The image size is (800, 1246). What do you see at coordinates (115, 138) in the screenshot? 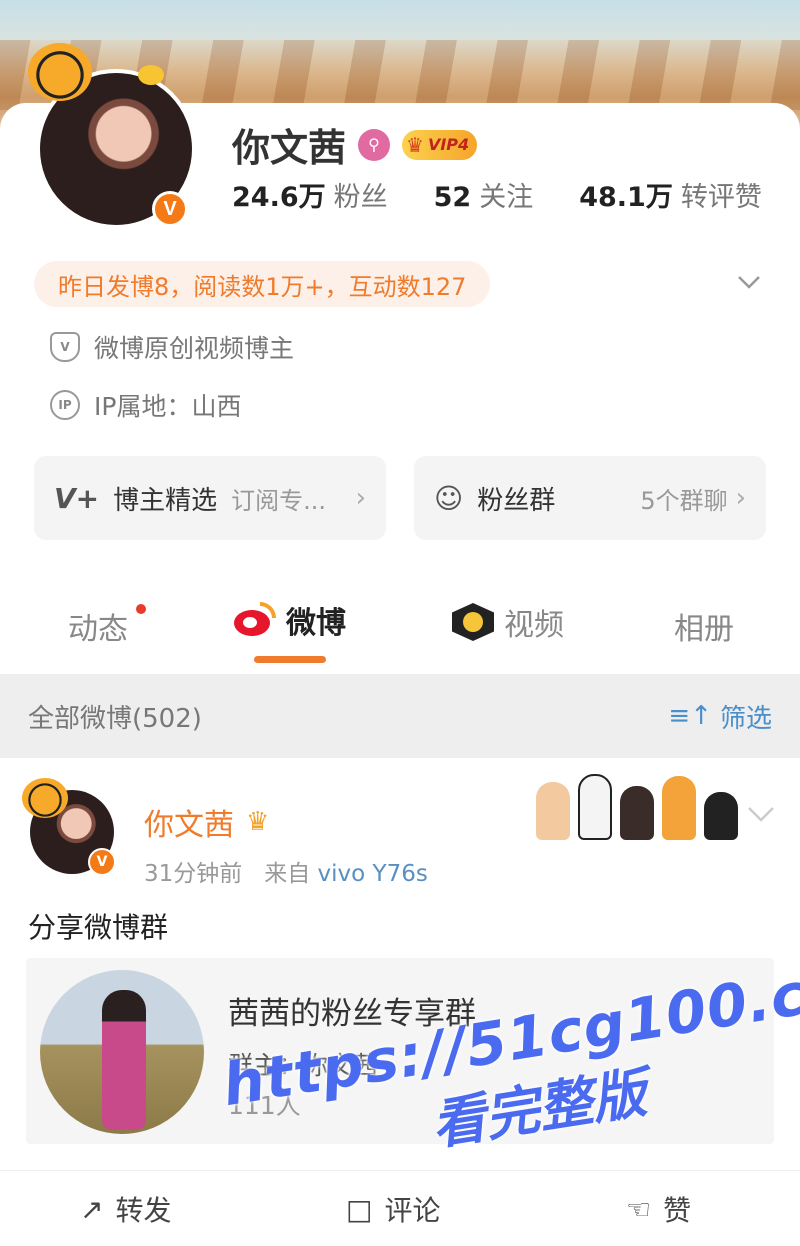
I see `avatar: V` at bounding box center [115, 138].